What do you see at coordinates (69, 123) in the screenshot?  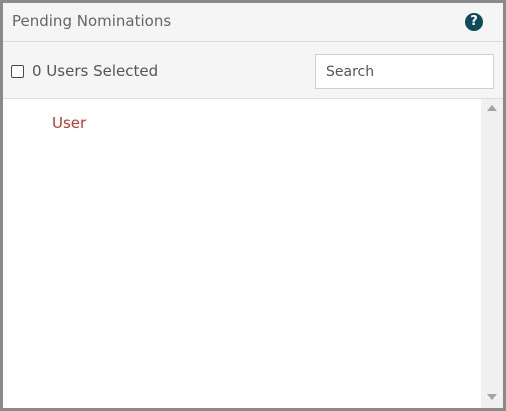 I see `list-item-user: User` at bounding box center [69, 123].